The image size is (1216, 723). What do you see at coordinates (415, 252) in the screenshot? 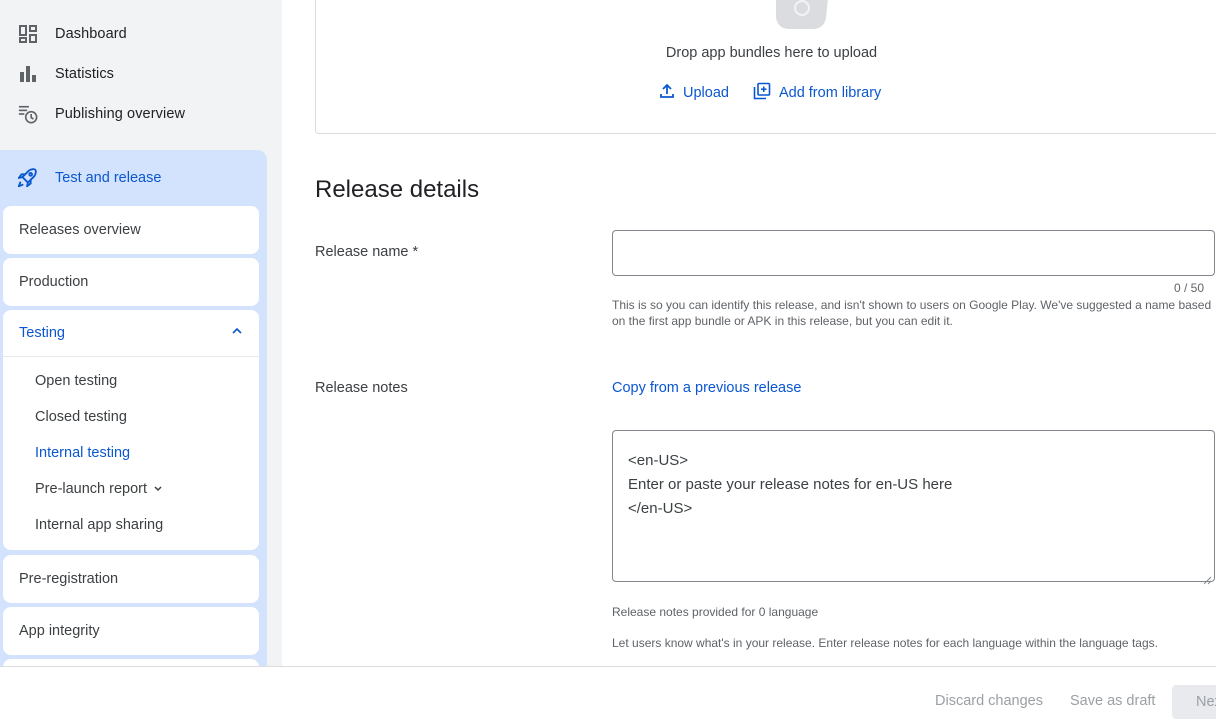
I see `required-mark: *` at bounding box center [415, 252].